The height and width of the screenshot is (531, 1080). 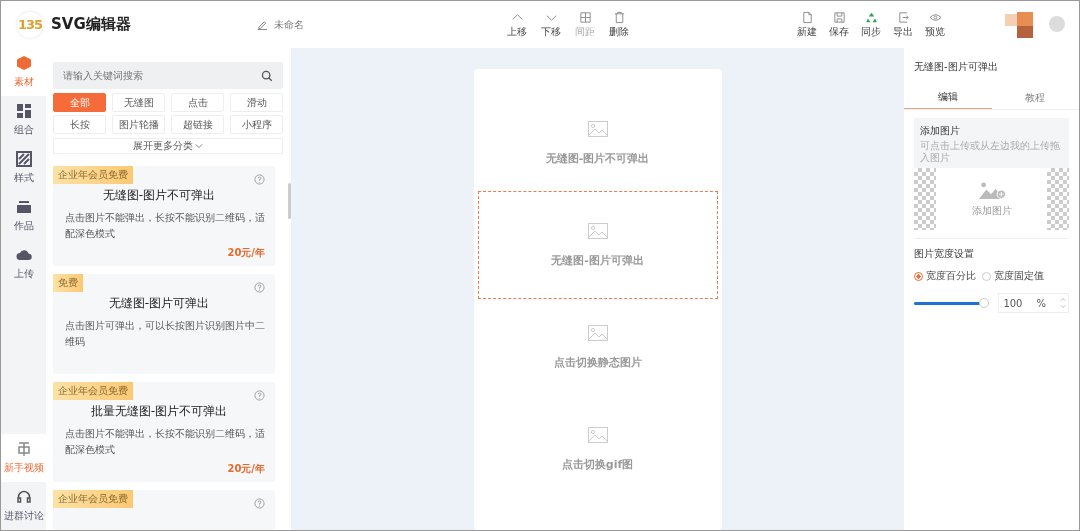 I want to click on spinner-arrows-icon, so click(x=1063, y=303).